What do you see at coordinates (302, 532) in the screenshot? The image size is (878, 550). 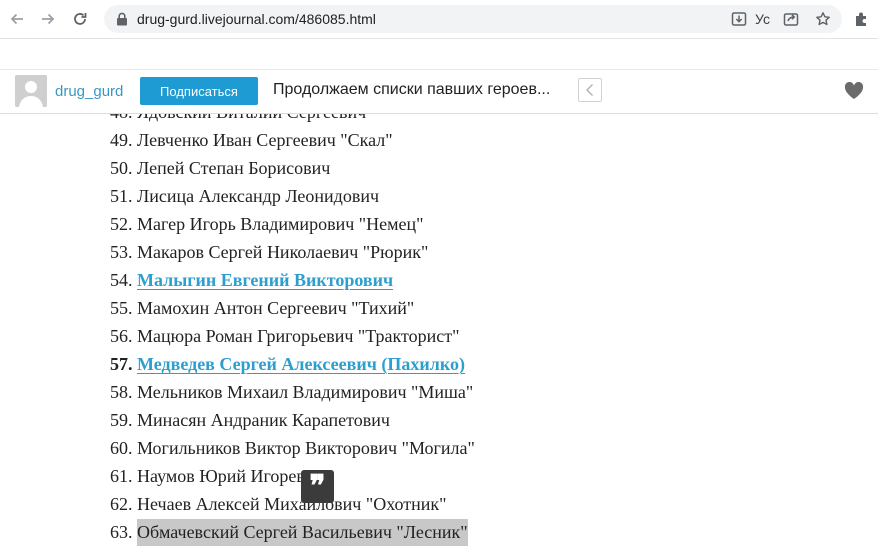 I see `selected-text: Обмачевский Сергей Васильевич "Лесник"` at bounding box center [302, 532].